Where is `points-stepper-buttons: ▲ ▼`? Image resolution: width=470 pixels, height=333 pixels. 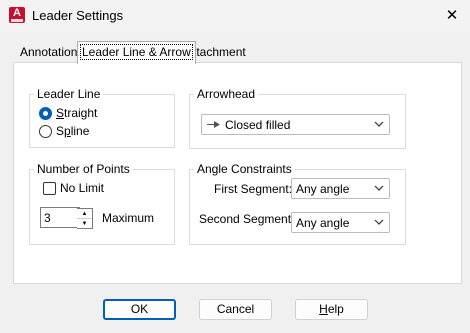
points-stepper-buttons: ▲ ▼ is located at coordinates (85, 218).